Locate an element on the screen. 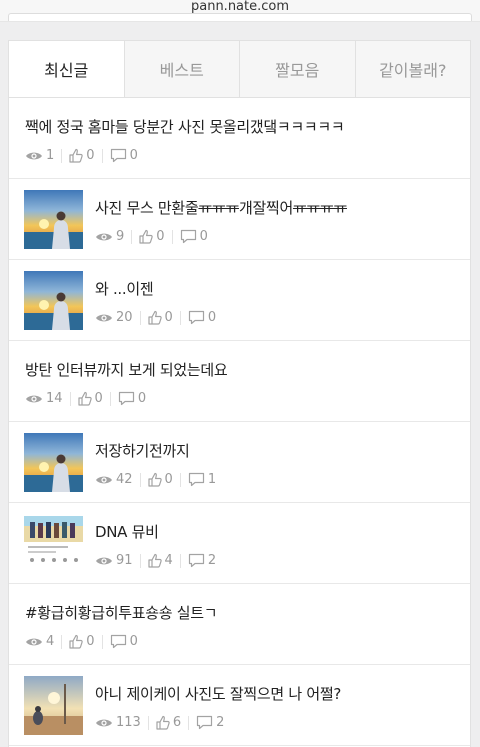 This screenshot has height=747, width=480. post-item: 저장하기전까지 42 0 1 is located at coordinates (239, 462).